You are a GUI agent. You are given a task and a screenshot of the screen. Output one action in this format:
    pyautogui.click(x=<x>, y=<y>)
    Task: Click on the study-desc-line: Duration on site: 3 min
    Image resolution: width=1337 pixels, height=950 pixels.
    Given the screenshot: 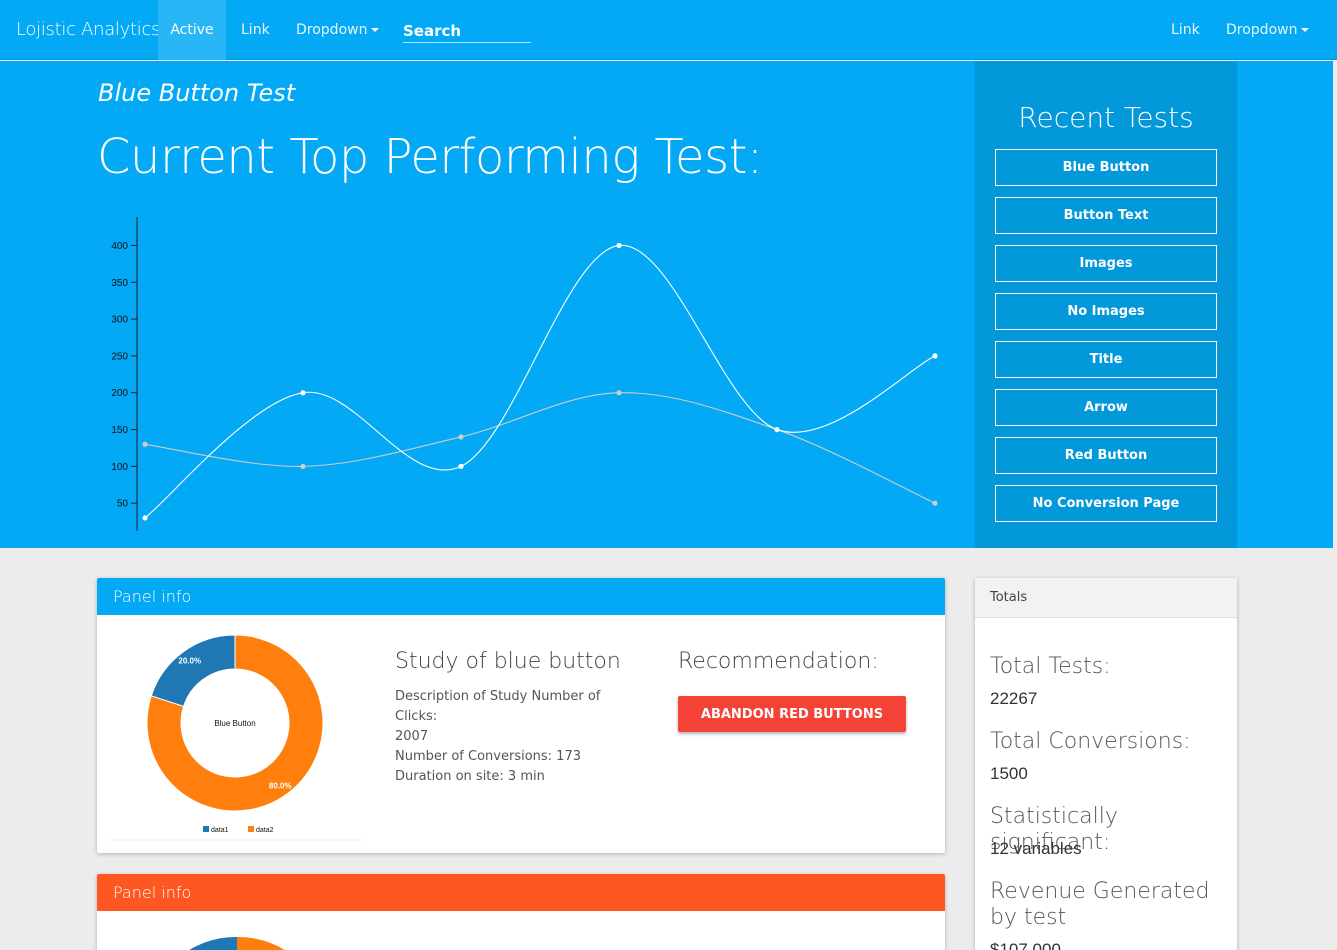 What is the action you would take?
    pyautogui.click(x=470, y=776)
    